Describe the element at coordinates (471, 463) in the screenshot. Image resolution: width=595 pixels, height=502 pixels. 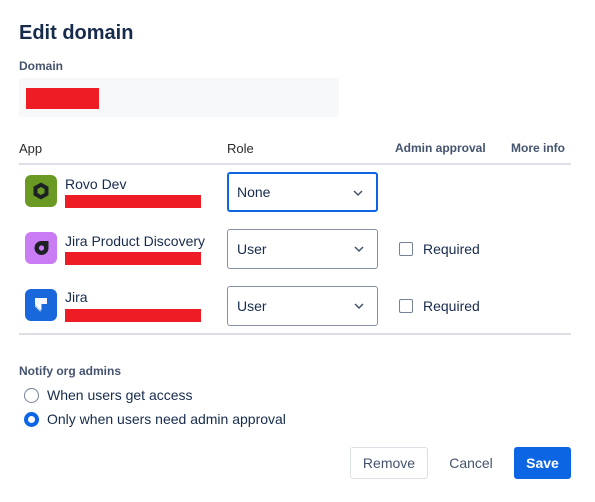
I see `cancel-button: Cancel` at that location.